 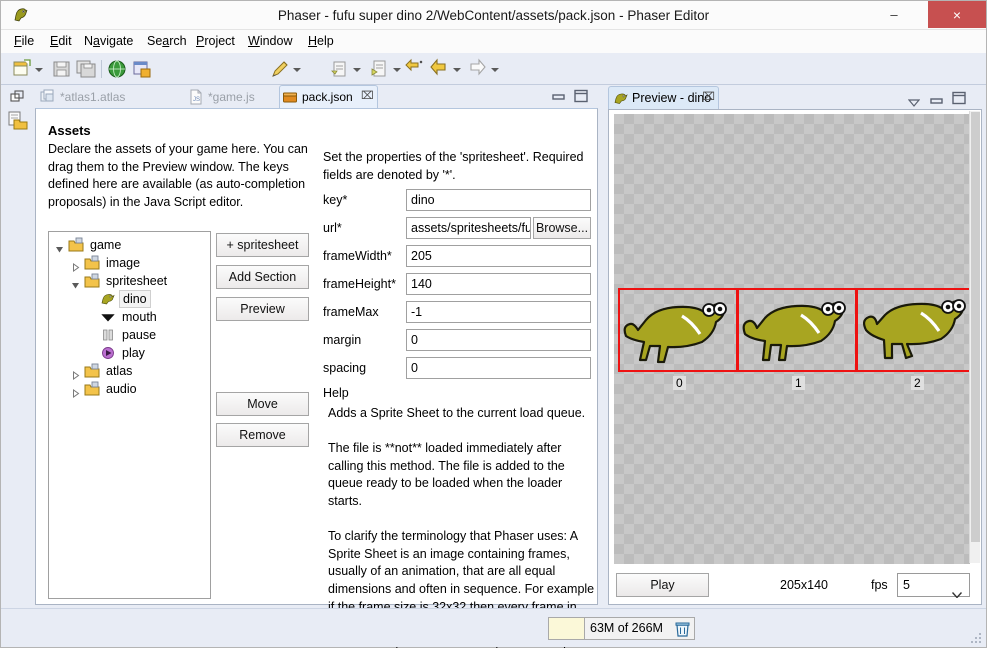 What do you see at coordinates (123, 263) in the screenshot?
I see `tree-item-label: image` at bounding box center [123, 263].